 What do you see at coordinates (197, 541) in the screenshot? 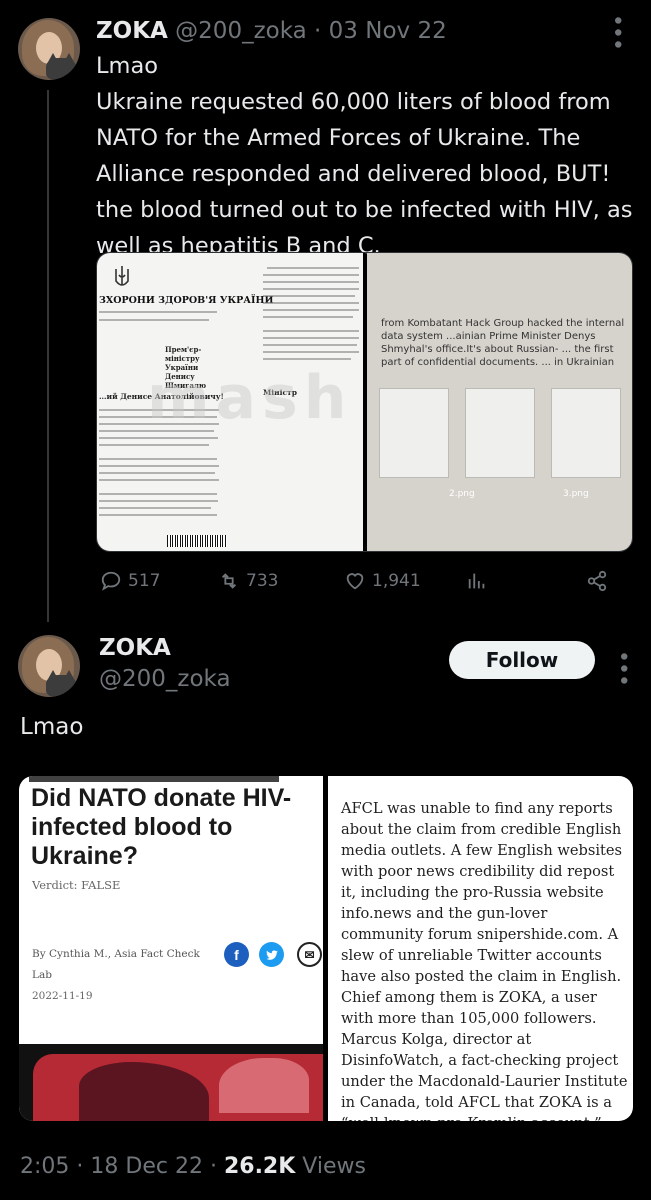
I see `barcode` at bounding box center [197, 541].